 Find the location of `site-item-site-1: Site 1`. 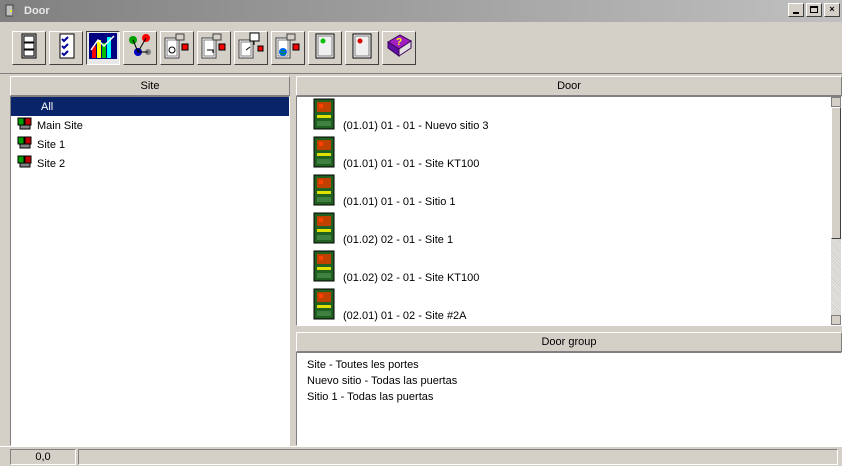

site-item-site-1: Site 1 is located at coordinates (150, 144).